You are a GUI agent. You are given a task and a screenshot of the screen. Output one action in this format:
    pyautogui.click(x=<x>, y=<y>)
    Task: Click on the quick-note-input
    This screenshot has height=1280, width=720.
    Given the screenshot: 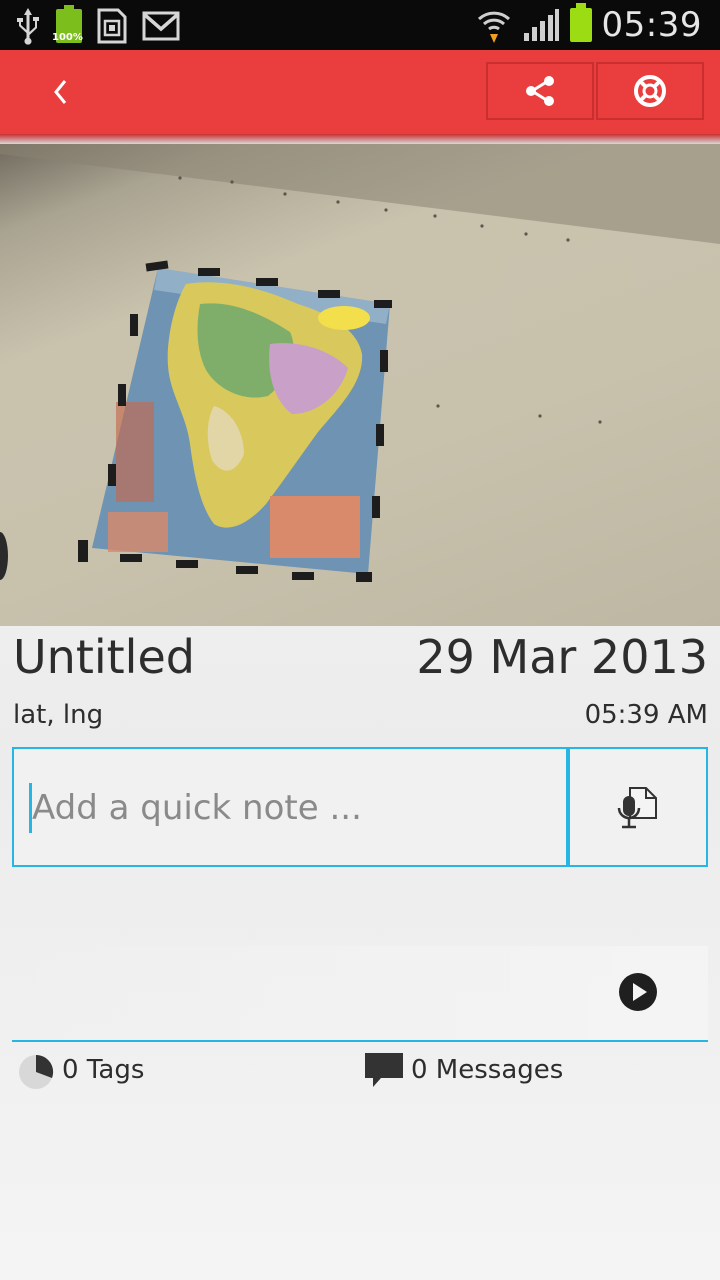 What is the action you would take?
    pyautogui.click(x=290, y=808)
    